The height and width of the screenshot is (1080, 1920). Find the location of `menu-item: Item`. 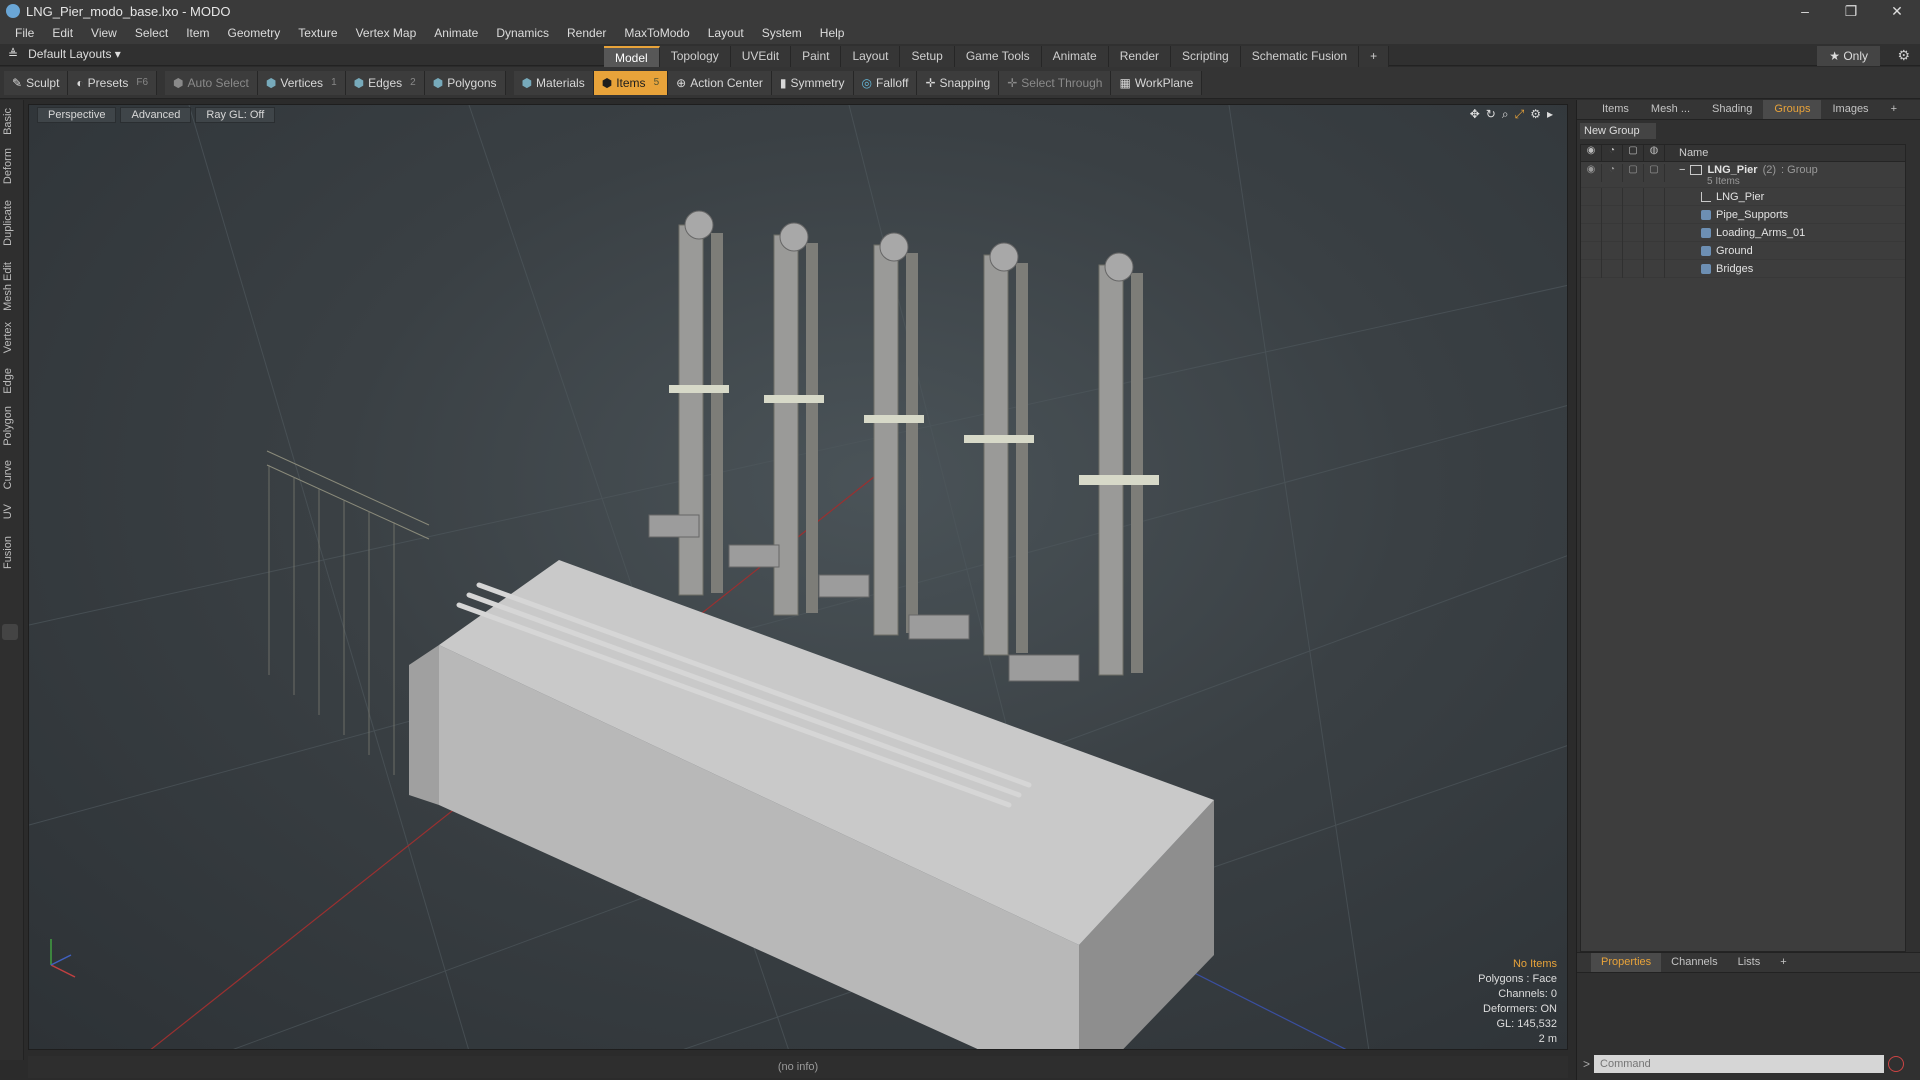

menu-item: Item is located at coordinates (197, 33).